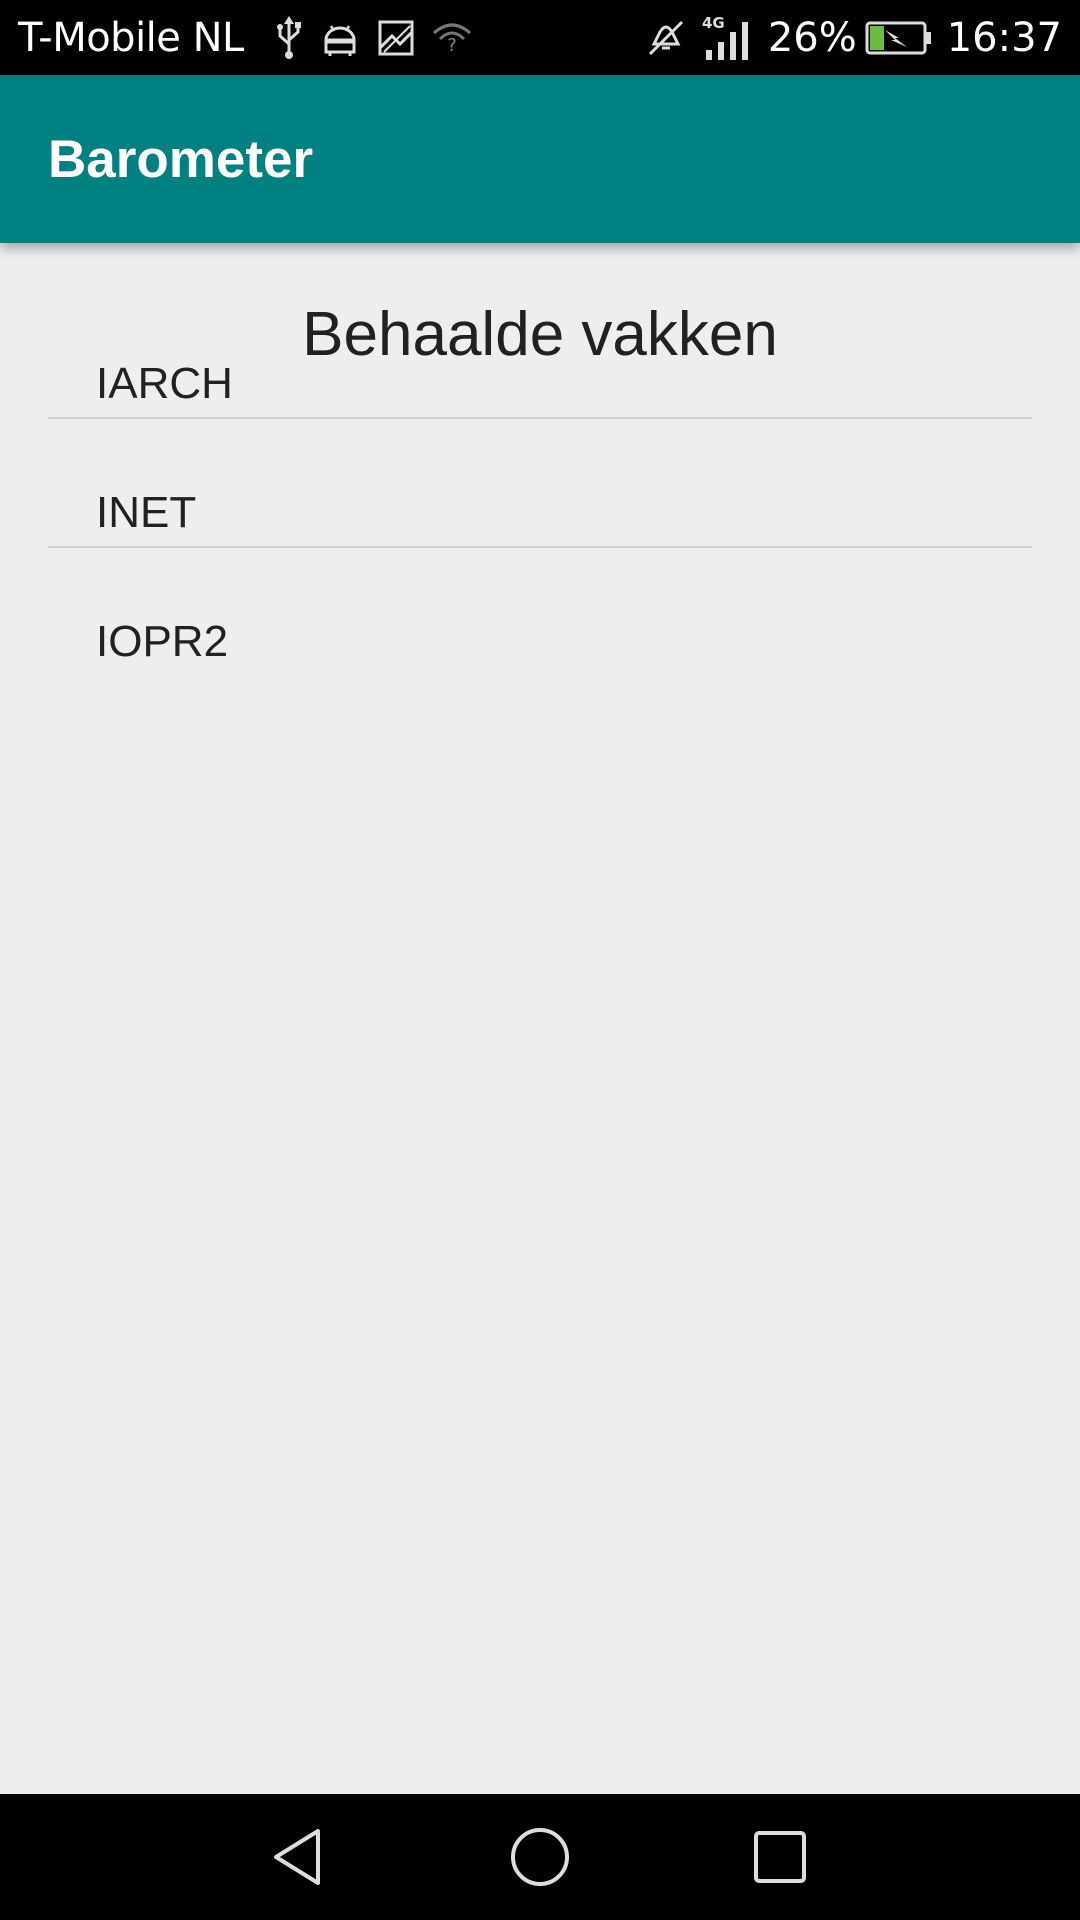  I want to click on home-icon, so click(540, 1857).